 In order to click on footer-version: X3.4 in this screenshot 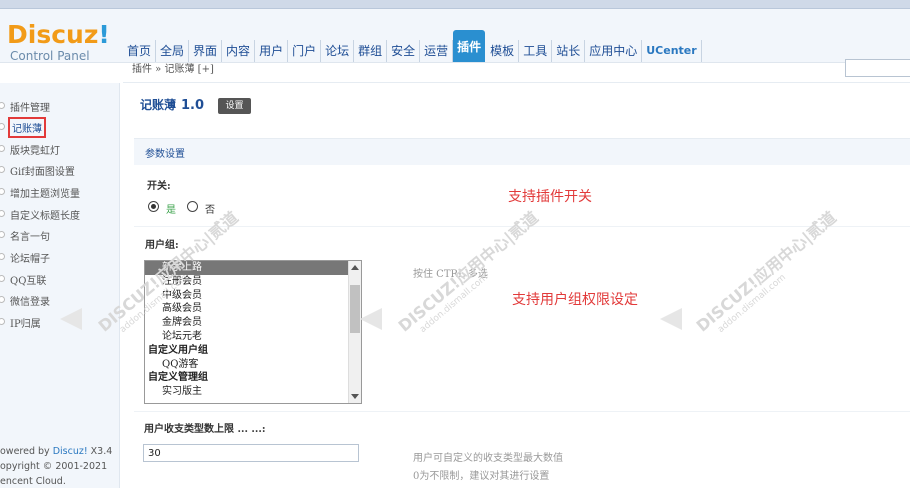, I will do `click(100, 451)`.